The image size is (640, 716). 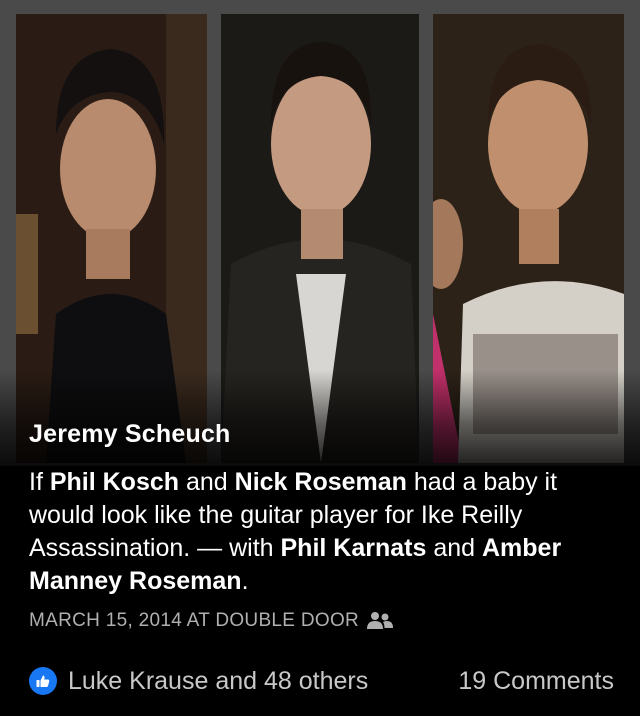 I want to click on post-author-name: Jeremy Scheuch, so click(x=130, y=434).